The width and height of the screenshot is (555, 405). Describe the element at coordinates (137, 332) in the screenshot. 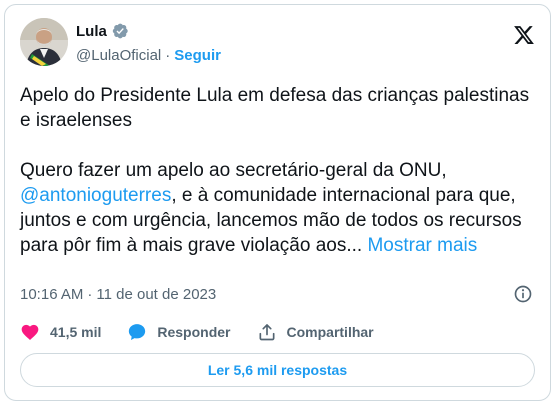

I see `speech-bubble-icon` at that location.